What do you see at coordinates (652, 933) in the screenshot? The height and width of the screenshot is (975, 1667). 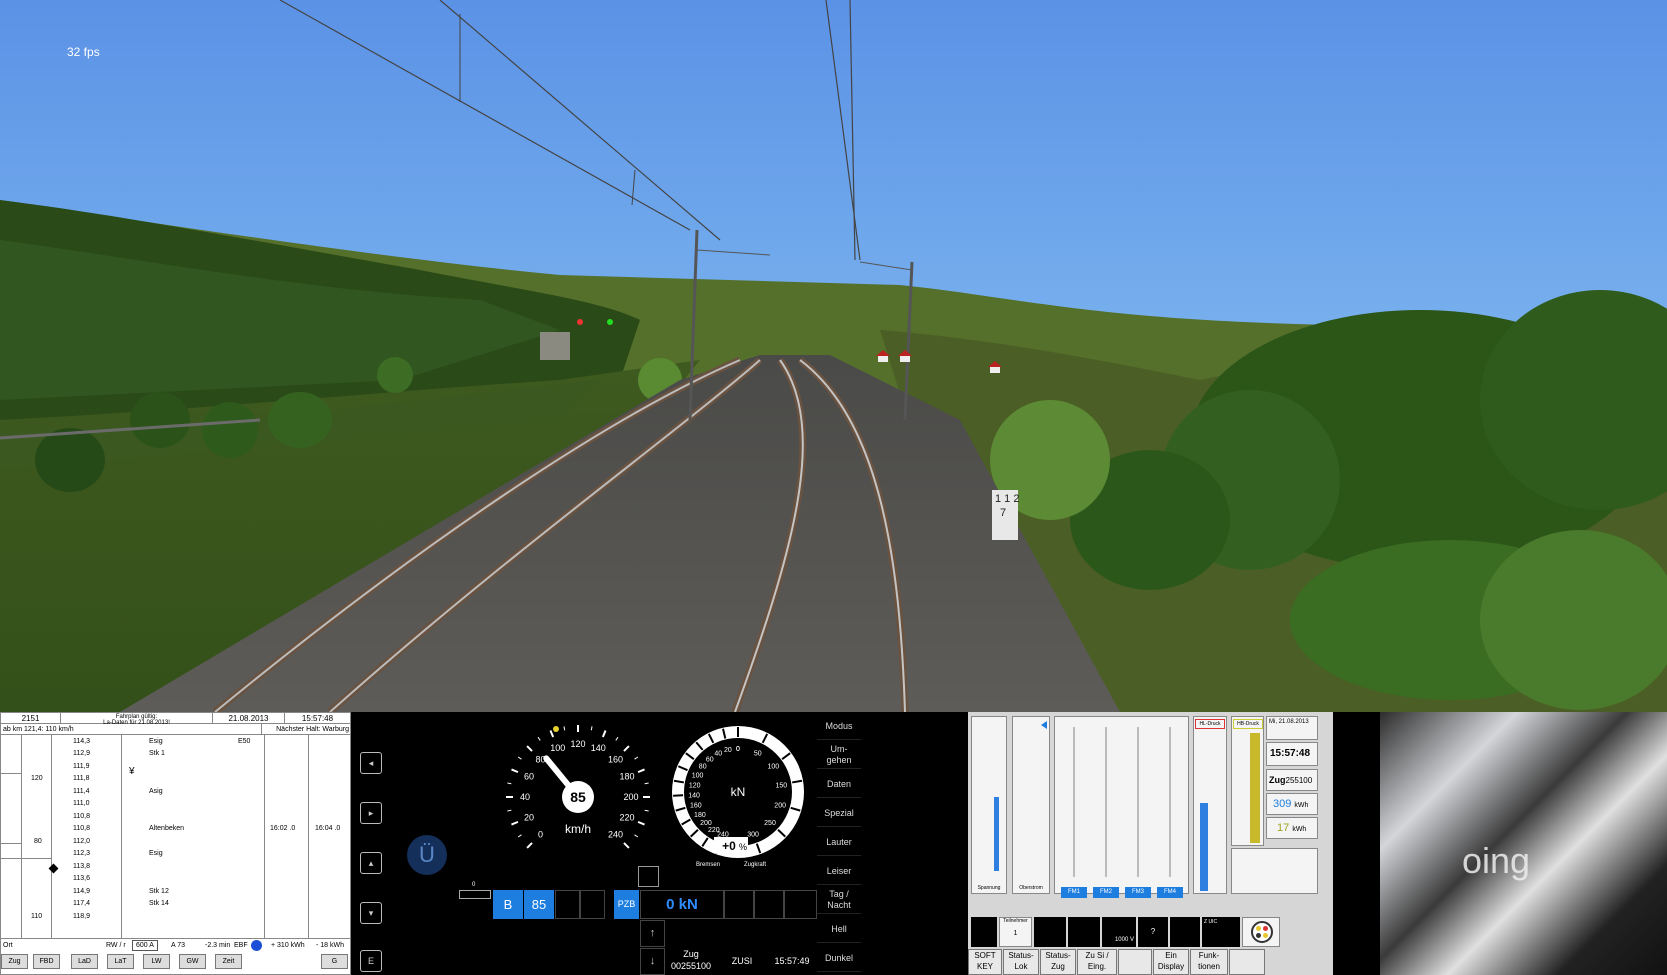 I see `arrow-up-button: ↑` at bounding box center [652, 933].